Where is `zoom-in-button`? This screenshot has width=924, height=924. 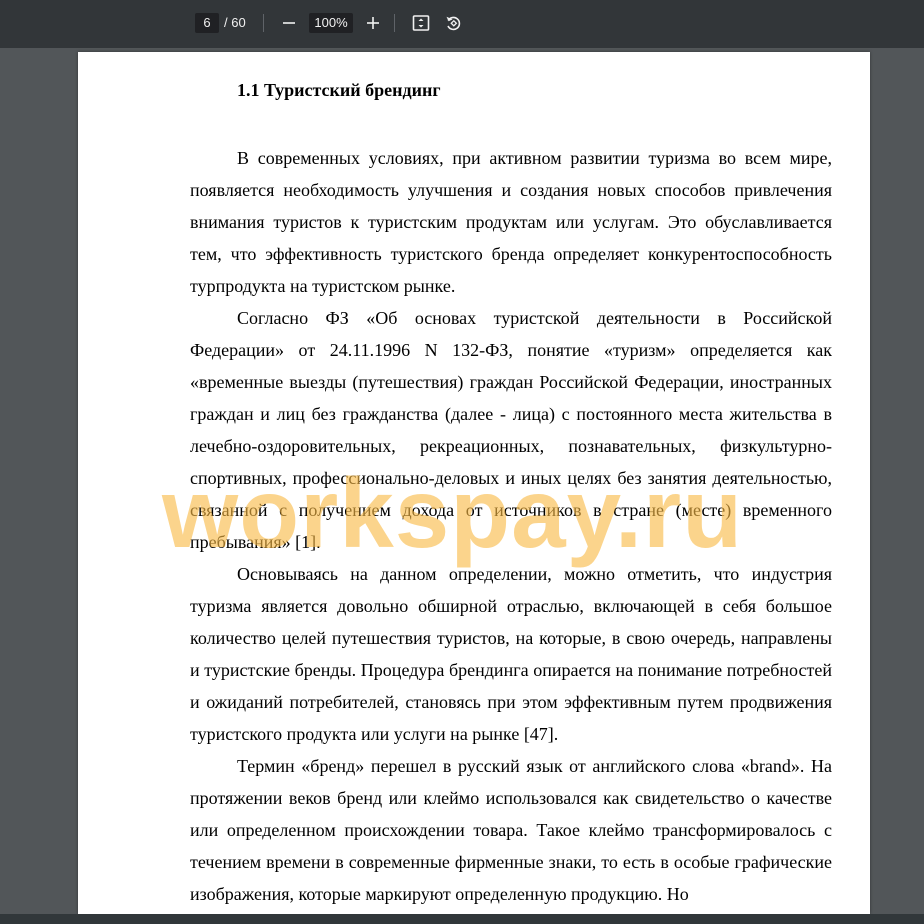
zoom-in-button is located at coordinates (373, 23).